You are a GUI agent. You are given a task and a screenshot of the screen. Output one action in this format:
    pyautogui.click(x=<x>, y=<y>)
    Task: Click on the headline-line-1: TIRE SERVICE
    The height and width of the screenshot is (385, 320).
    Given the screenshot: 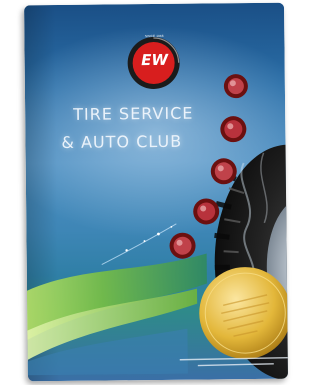 What is the action you would take?
    pyautogui.click(x=133, y=113)
    